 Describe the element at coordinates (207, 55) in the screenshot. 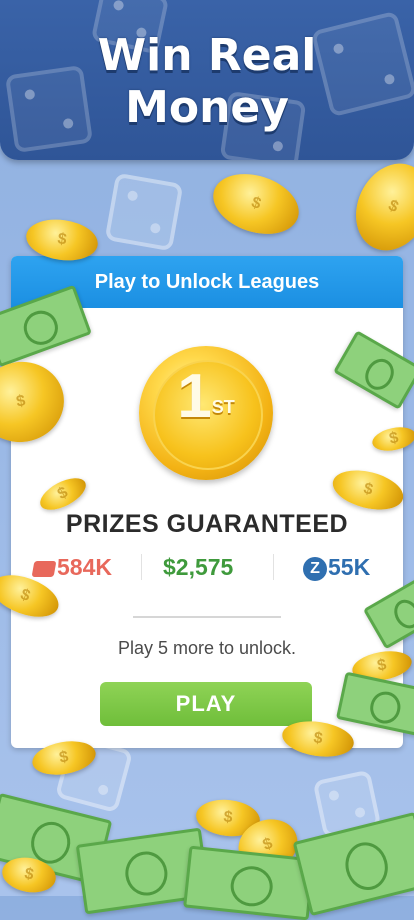

I see `title-line-1: Win Real` at that location.